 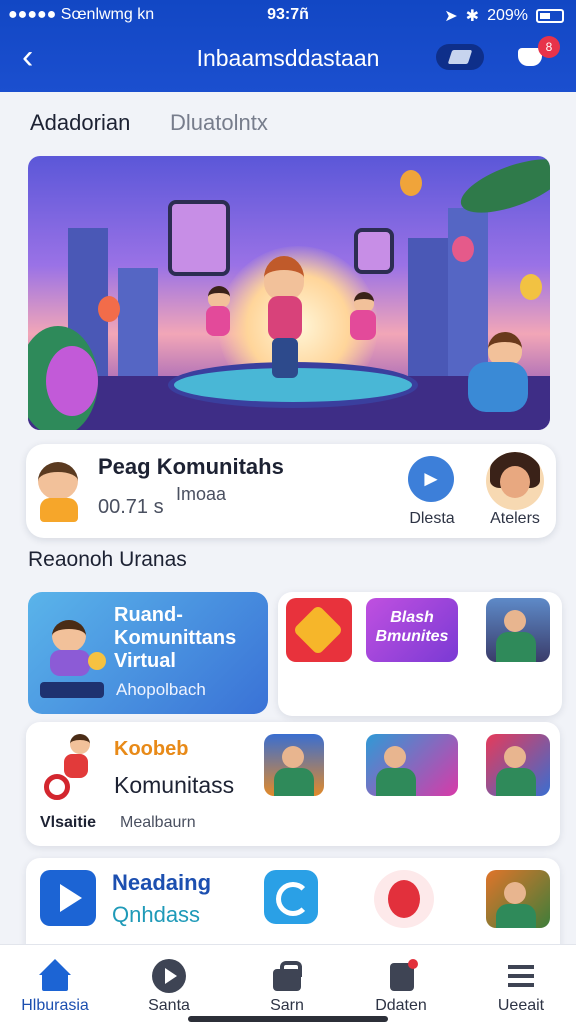 What do you see at coordinates (521, 976) in the screenshot?
I see `menu-icon` at bounding box center [521, 976].